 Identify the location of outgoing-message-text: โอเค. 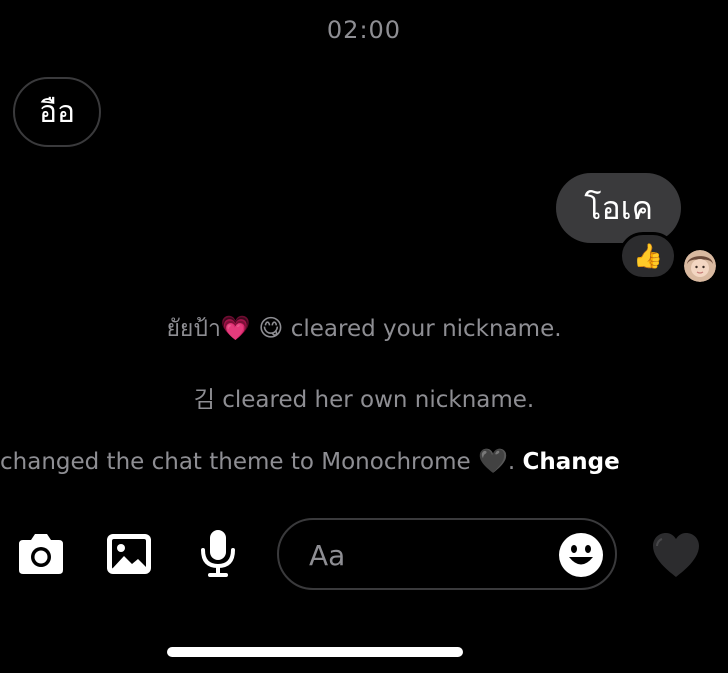
(618, 207).